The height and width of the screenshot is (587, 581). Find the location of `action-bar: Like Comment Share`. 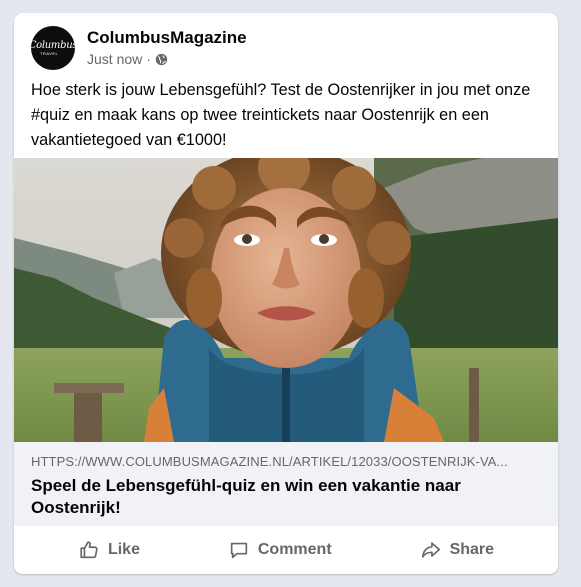

action-bar: Like Comment Share is located at coordinates (286, 550).